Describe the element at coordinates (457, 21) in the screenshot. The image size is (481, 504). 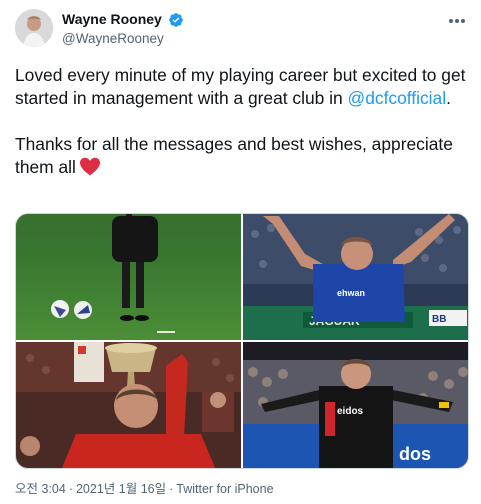
I see `more-options-icon` at that location.